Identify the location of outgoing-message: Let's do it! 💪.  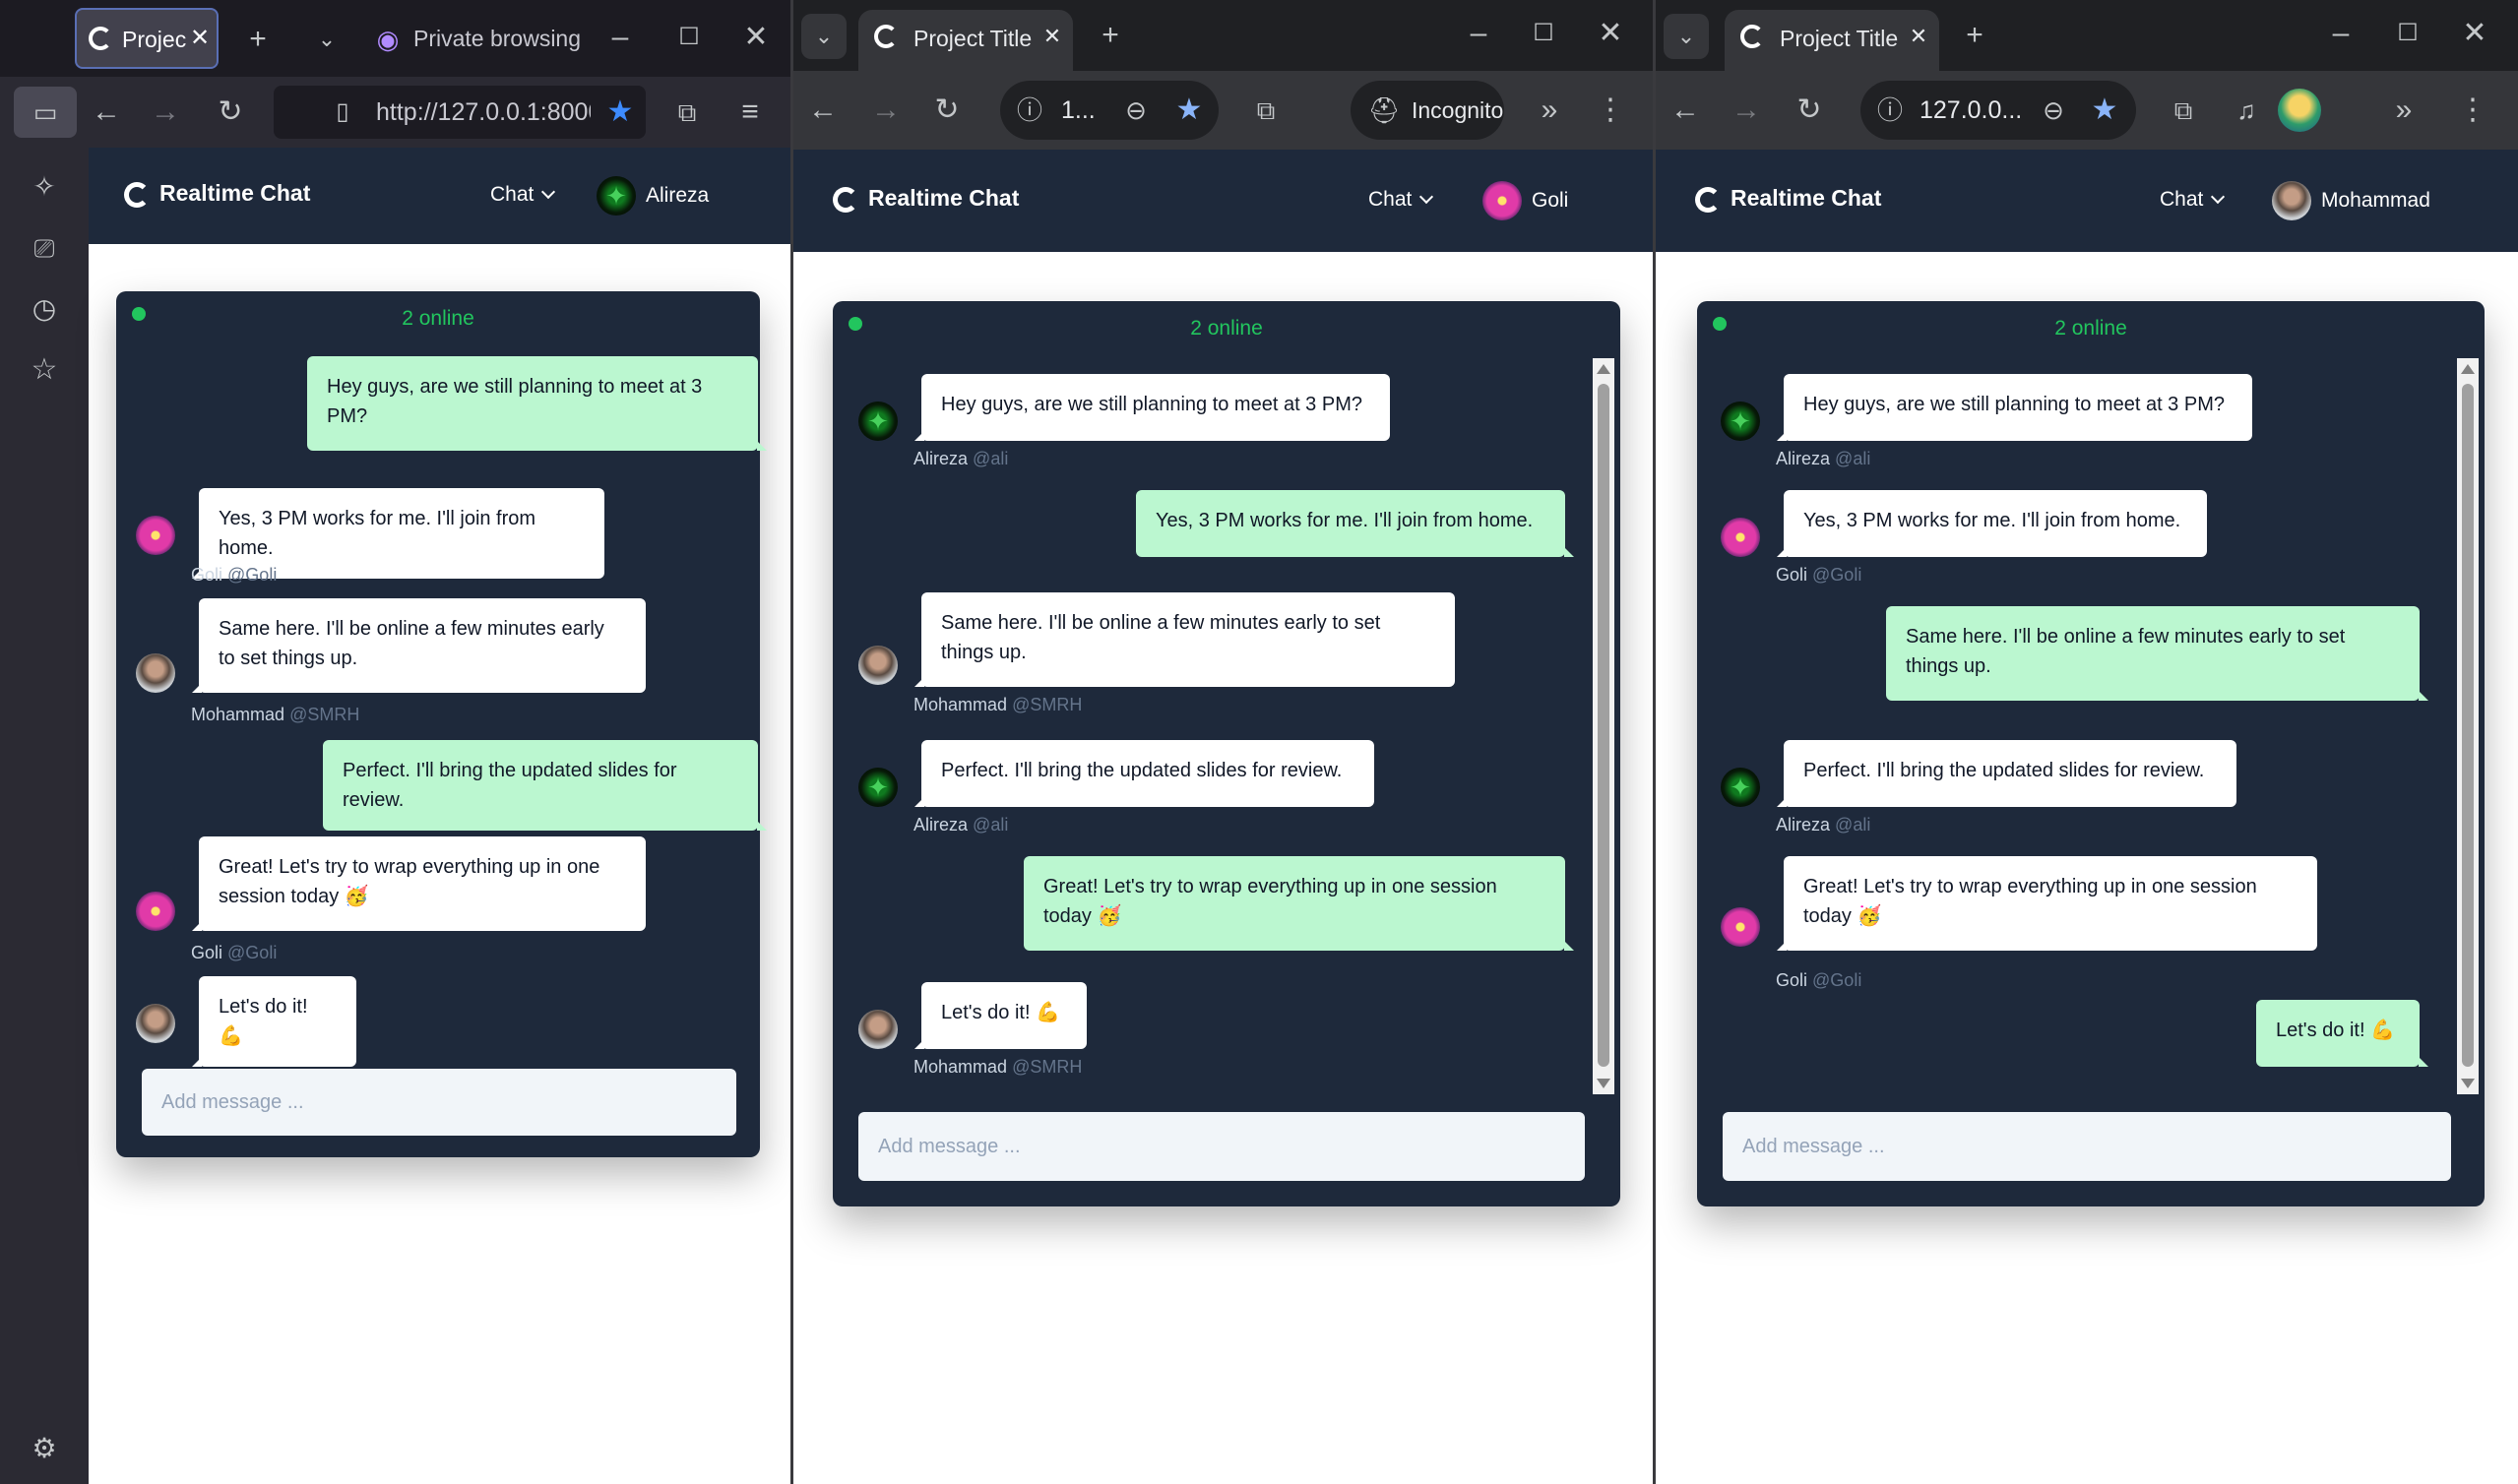
(2342, 1033).